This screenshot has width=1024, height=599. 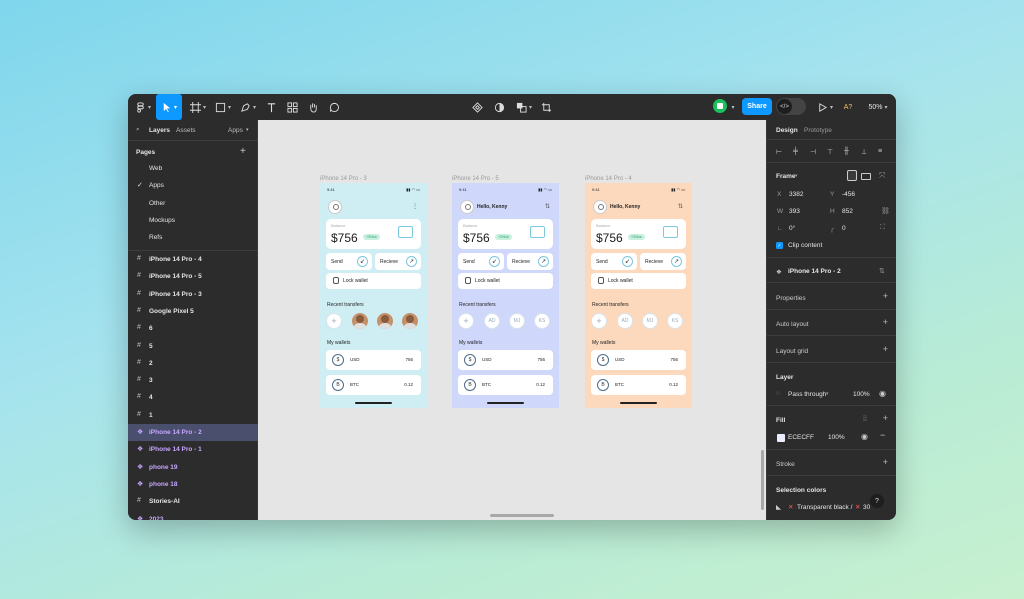 What do you see at coordinates (791, 106) in the screenshot?
I see `dev-mode-toggle: </>` at bounding box center [791, 106].